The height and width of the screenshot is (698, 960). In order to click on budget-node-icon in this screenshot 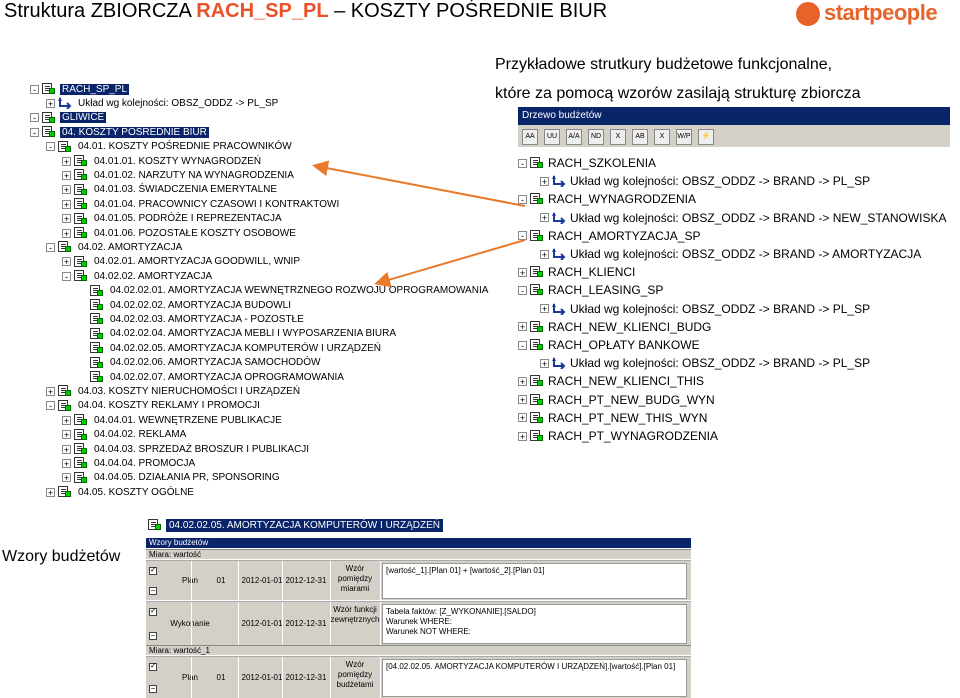, I will do `click(155, 525)`.